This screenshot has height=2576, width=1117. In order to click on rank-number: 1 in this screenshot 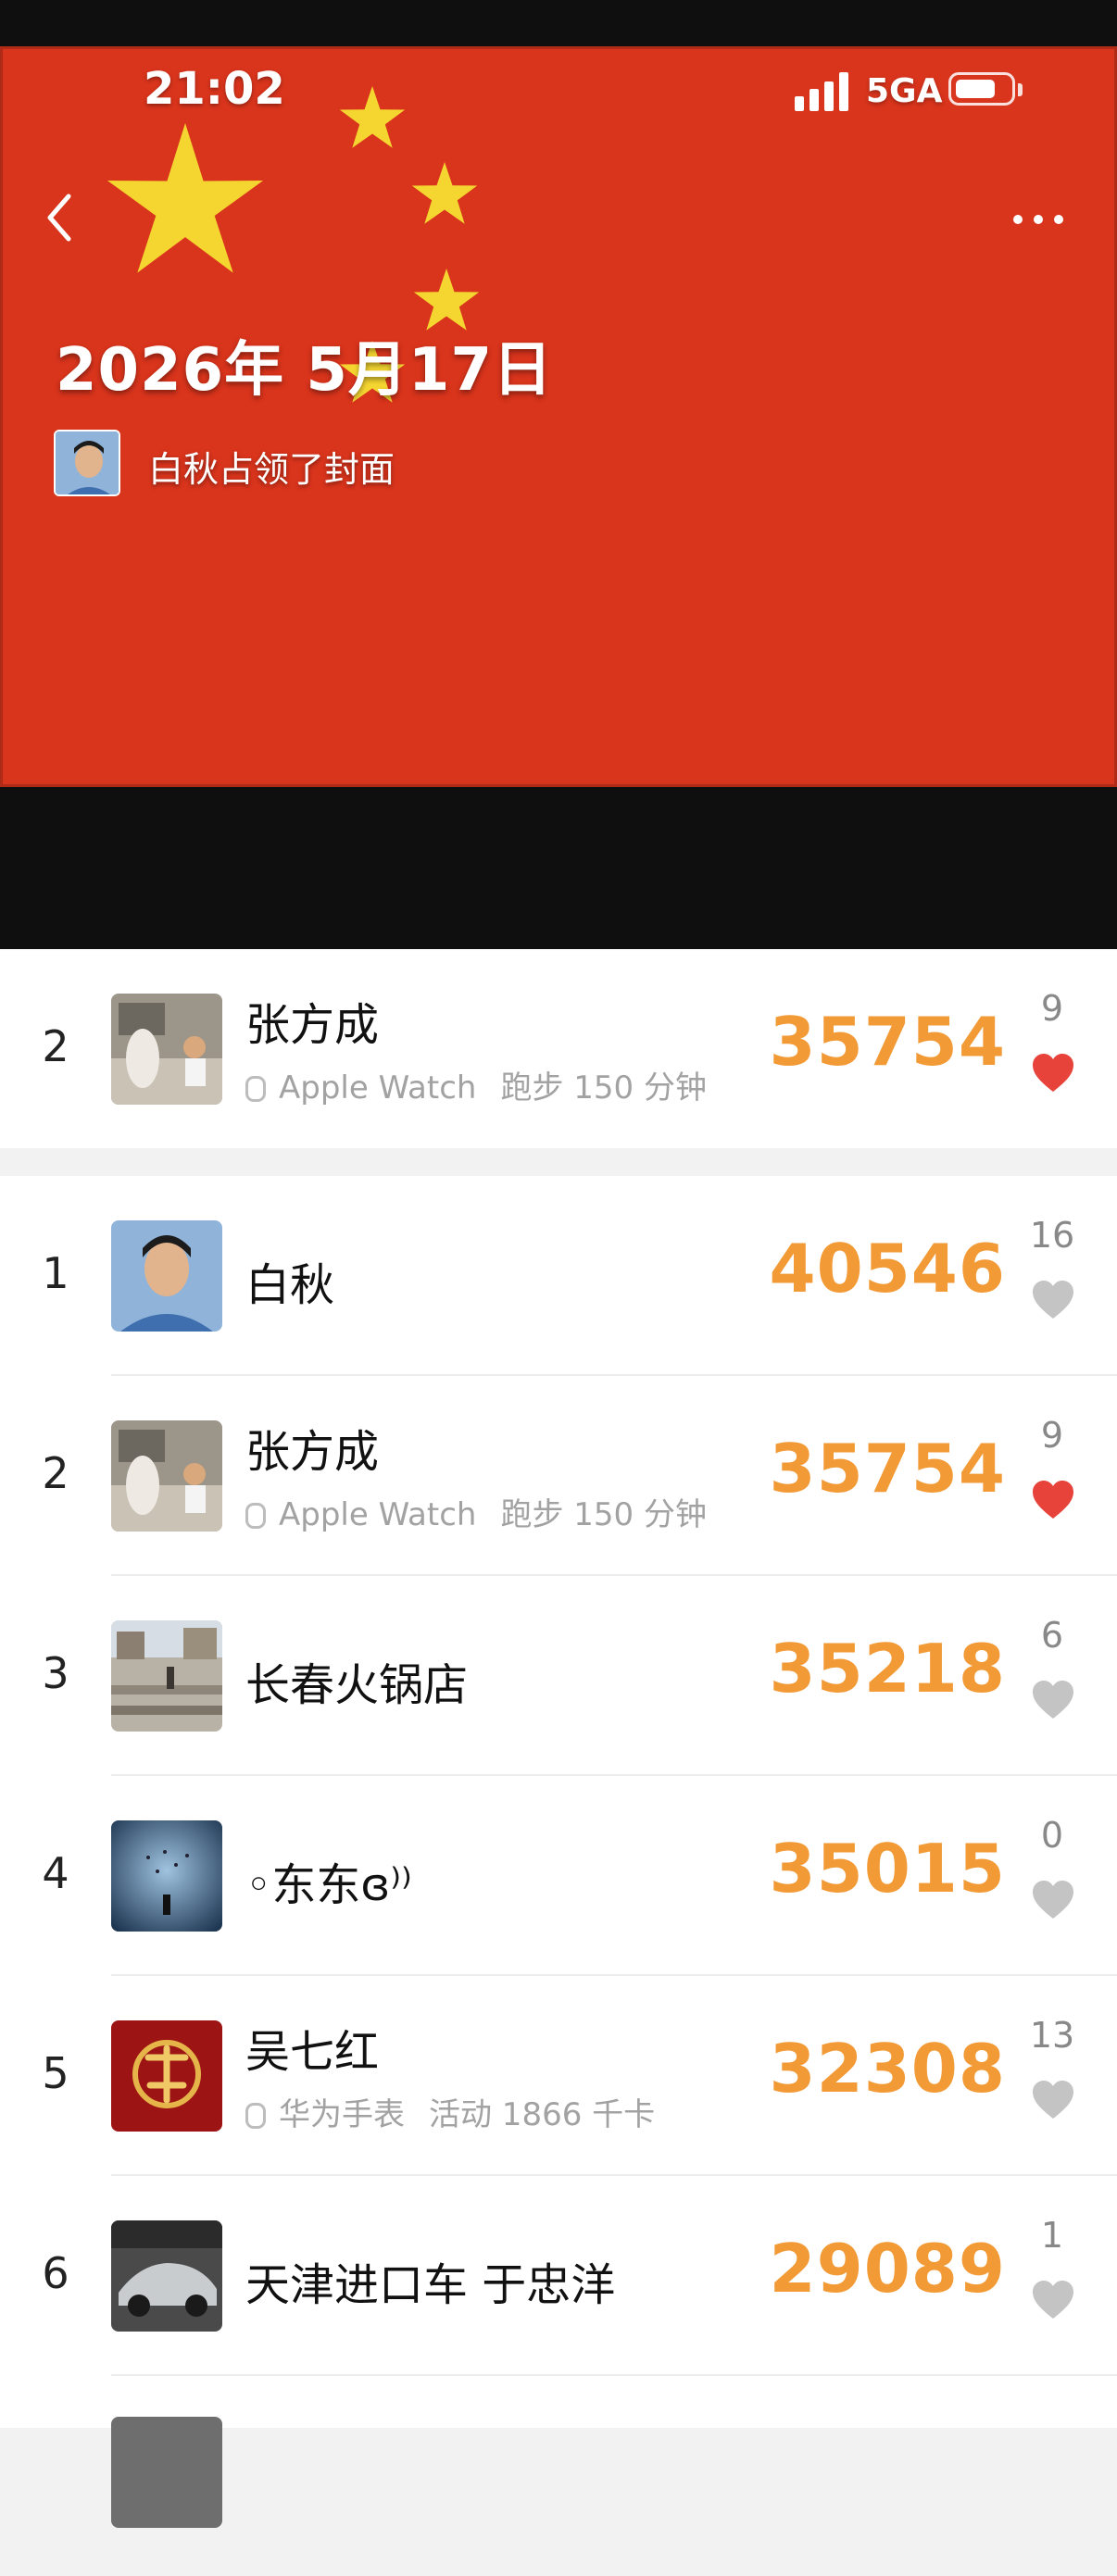, I will do `click(55, 1273)`.